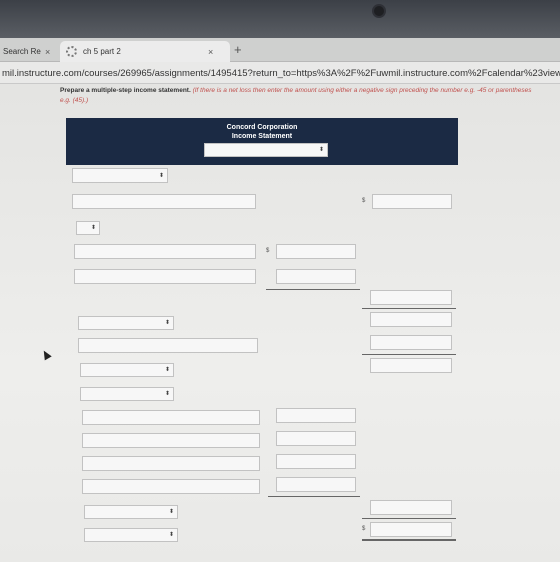 This screenshot has width=560, height=562. Describe the element at coordinates (22, 51) in the screenshot. I see `tab-search-label: Search Re` at that location.